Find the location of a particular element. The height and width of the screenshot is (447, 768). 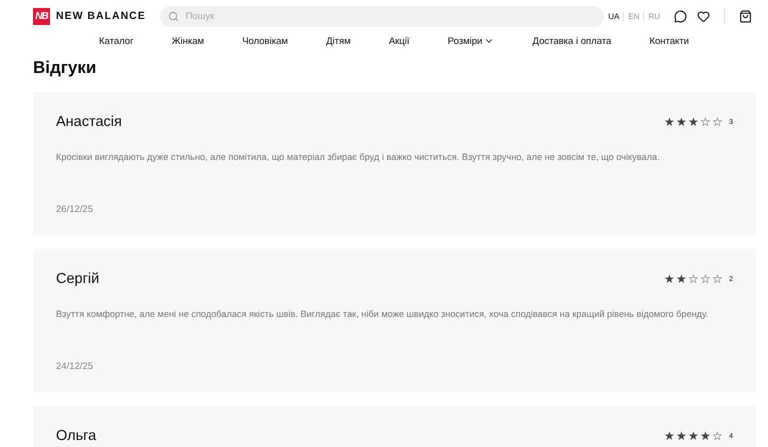

nav-link: Доставка і оплата is located at coordinates (572, 41).